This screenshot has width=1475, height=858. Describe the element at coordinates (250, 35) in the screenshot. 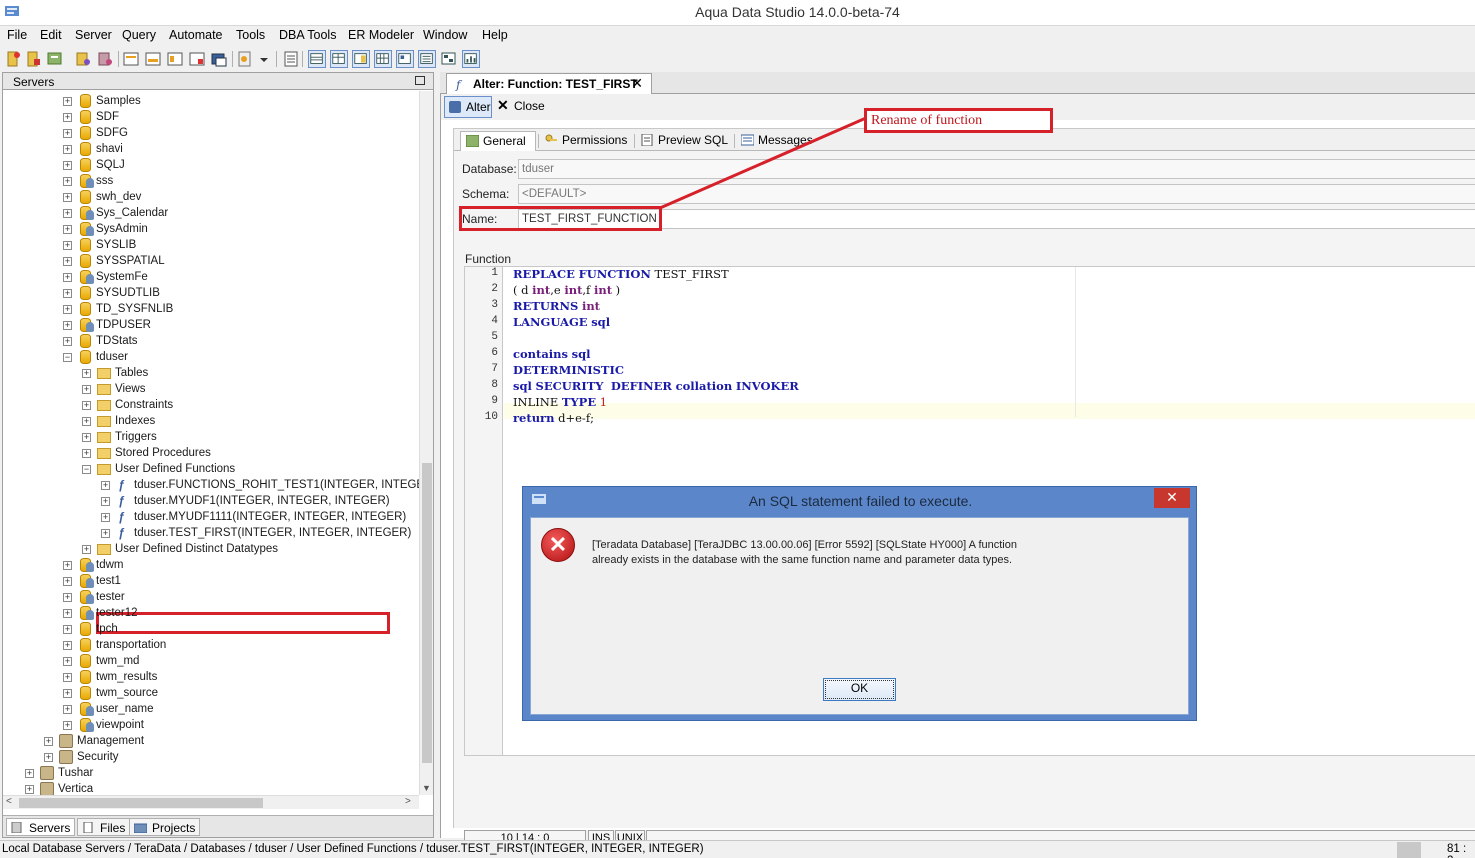

I see `menu-tools: Tools` at that location.